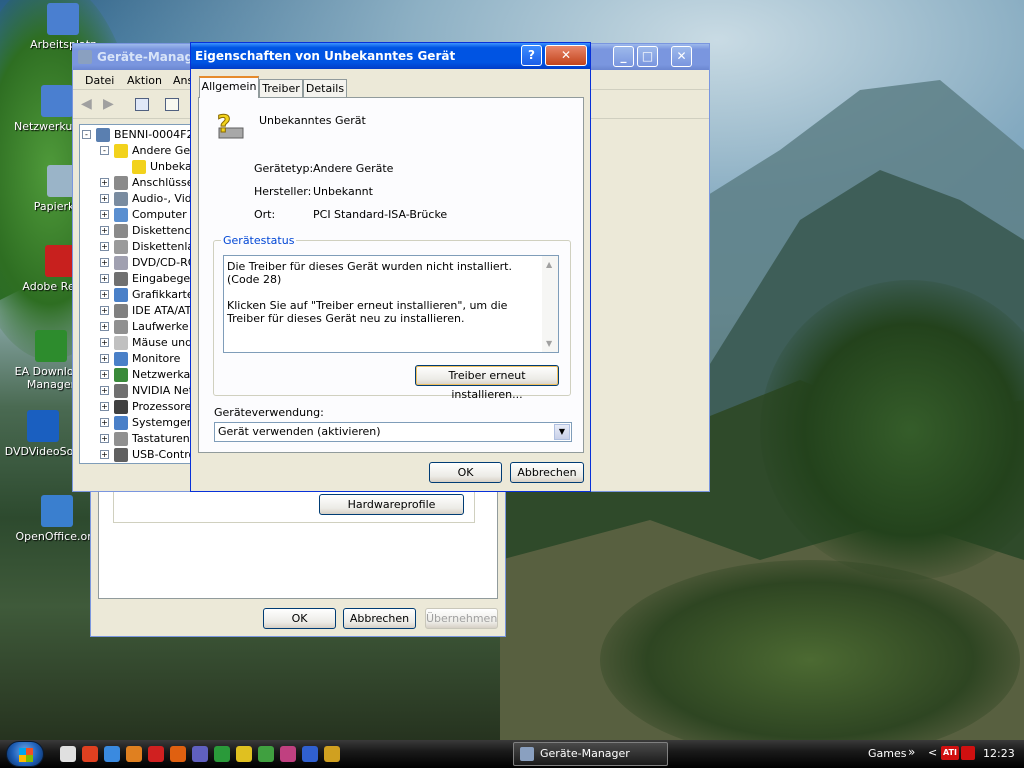  What do you see at coordinates (138, 199) in the screenshot?
I see `tree-item: + Audio-, Video- und Gamecontroller` at bounding box center [138, 199].